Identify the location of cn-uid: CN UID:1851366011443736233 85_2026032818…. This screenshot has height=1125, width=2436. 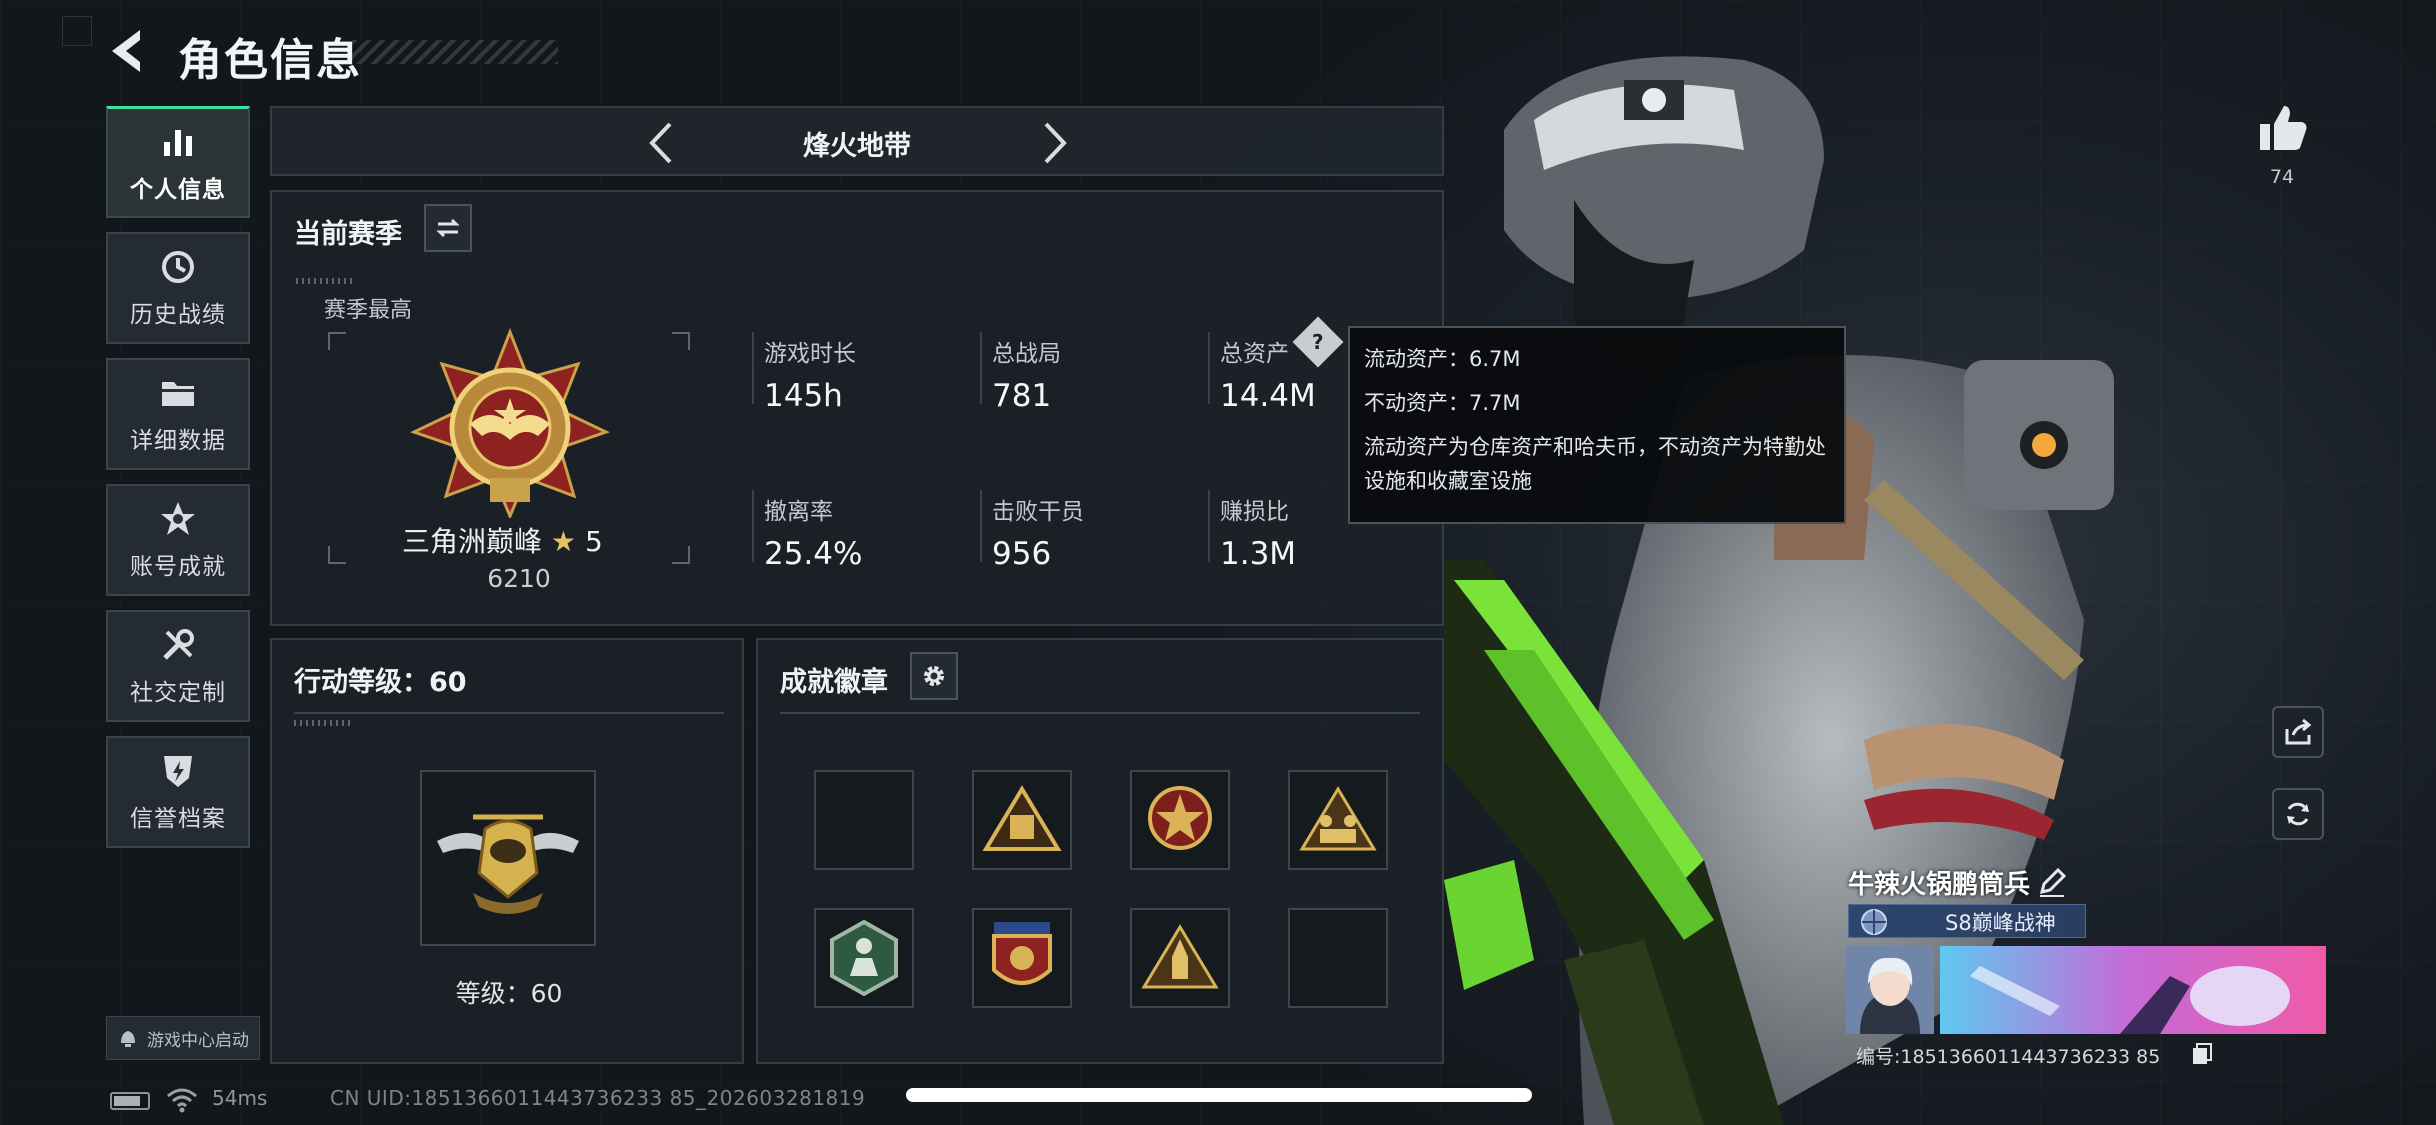
(598, 1098).